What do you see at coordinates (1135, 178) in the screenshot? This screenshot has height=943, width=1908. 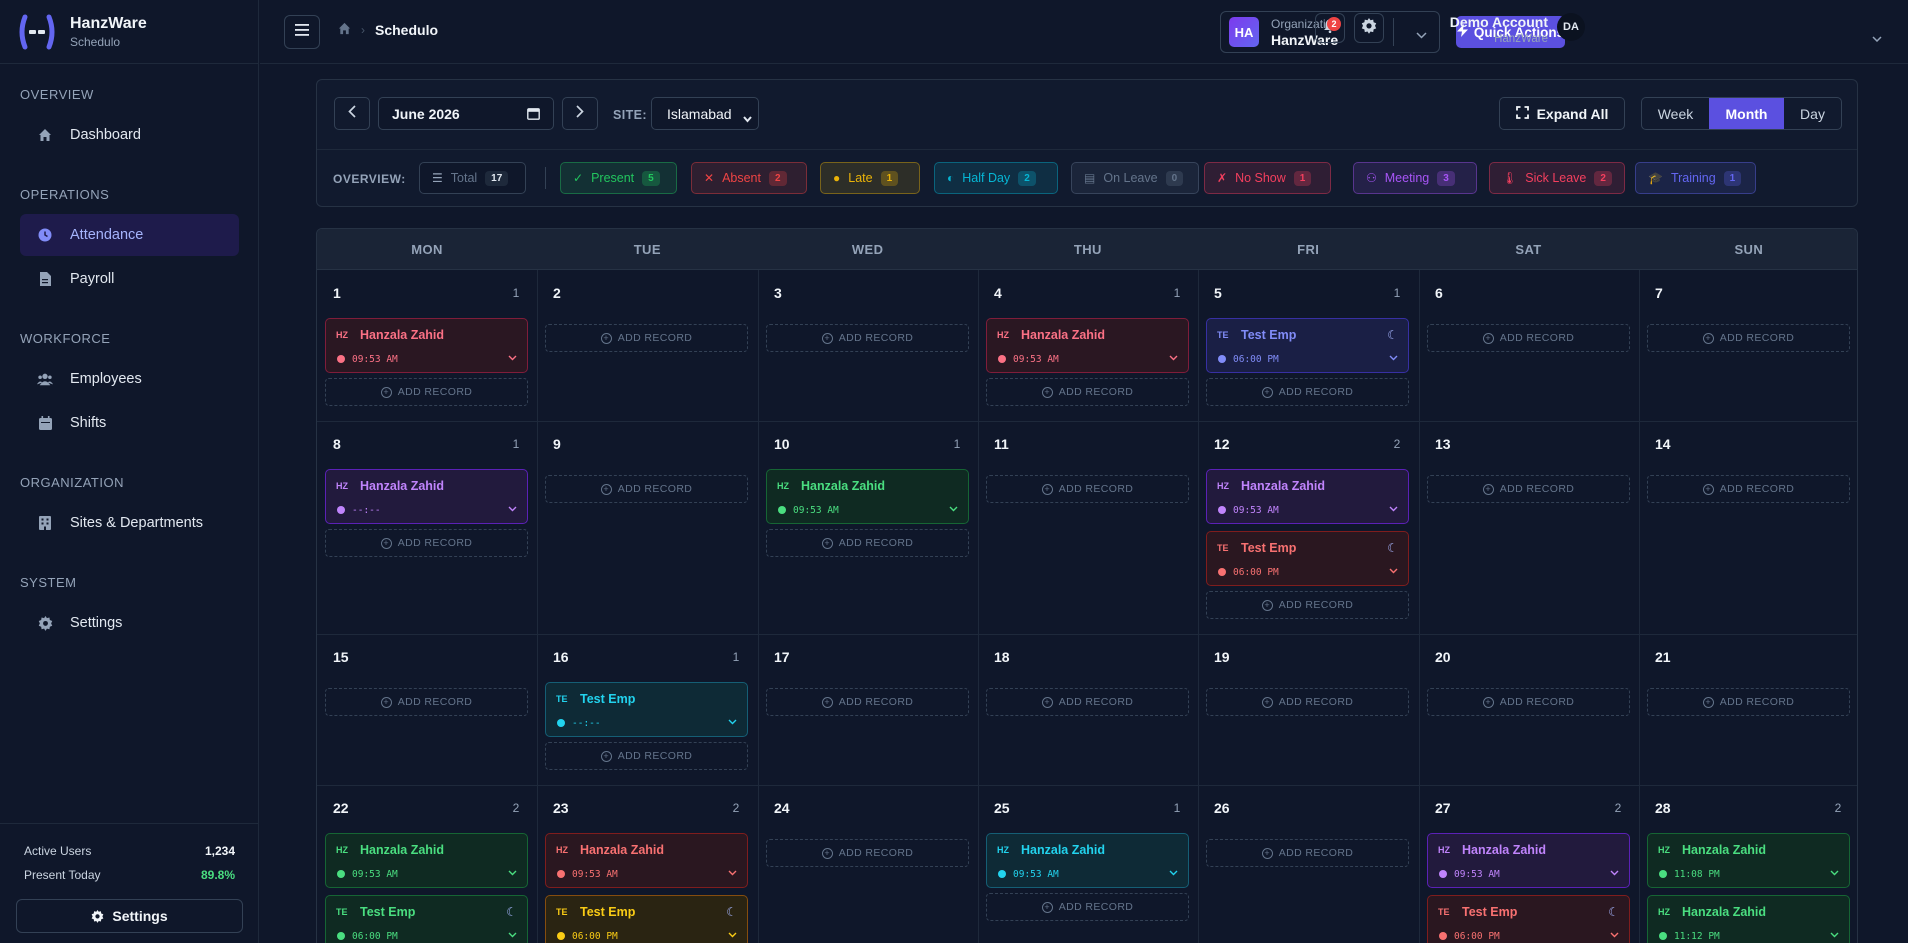 I see `overview-chip-on-leave: ▤ On Leave 0` at bounding box center [1135, 178].